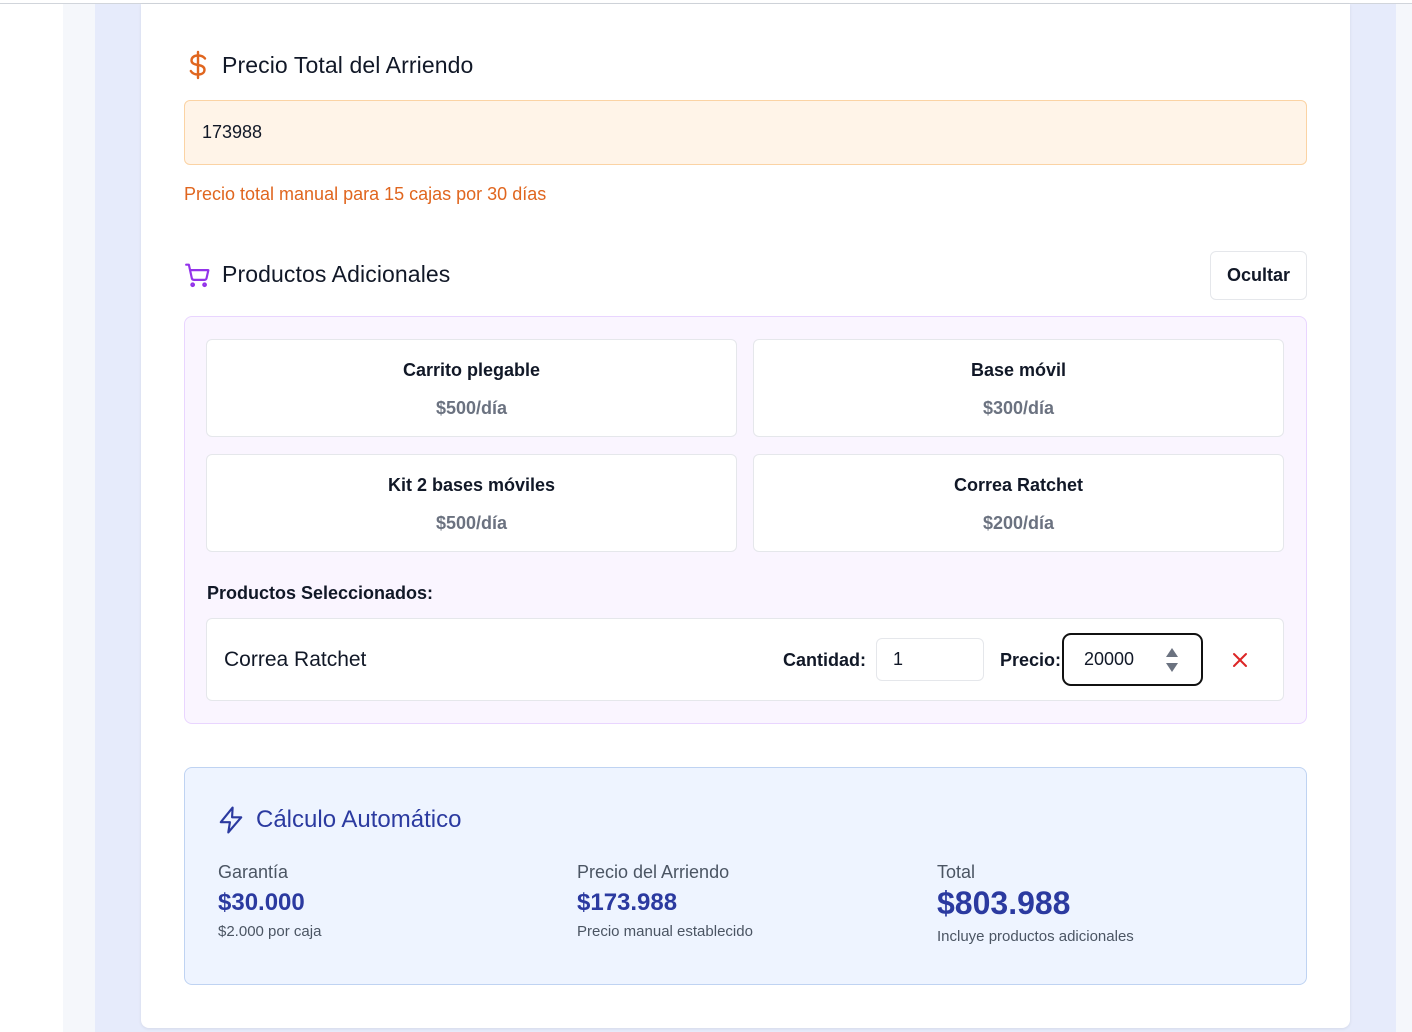 Image resolution: width=1412 pixels, height=1032 pixels. I want to click on product-name: Carrito plegable, so click(471, 370).